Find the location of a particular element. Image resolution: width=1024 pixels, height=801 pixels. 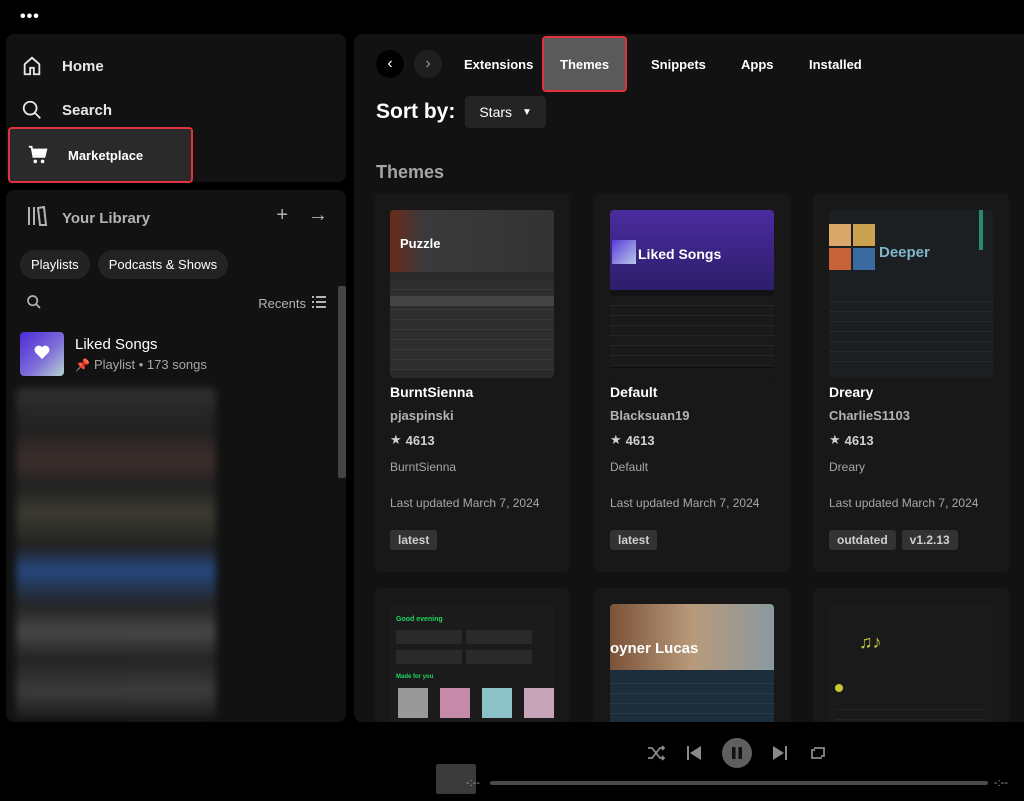

theme-thumbnail: Liked Songs is located at coordinates (692, 294).